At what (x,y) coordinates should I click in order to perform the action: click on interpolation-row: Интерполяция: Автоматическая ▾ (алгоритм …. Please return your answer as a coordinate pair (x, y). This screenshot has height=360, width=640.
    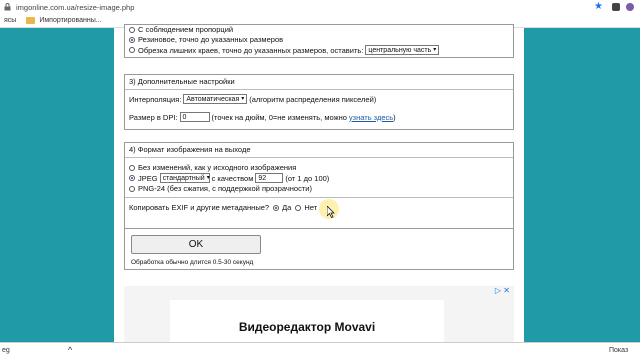
    Looking at the image, I should click on (253, 99).